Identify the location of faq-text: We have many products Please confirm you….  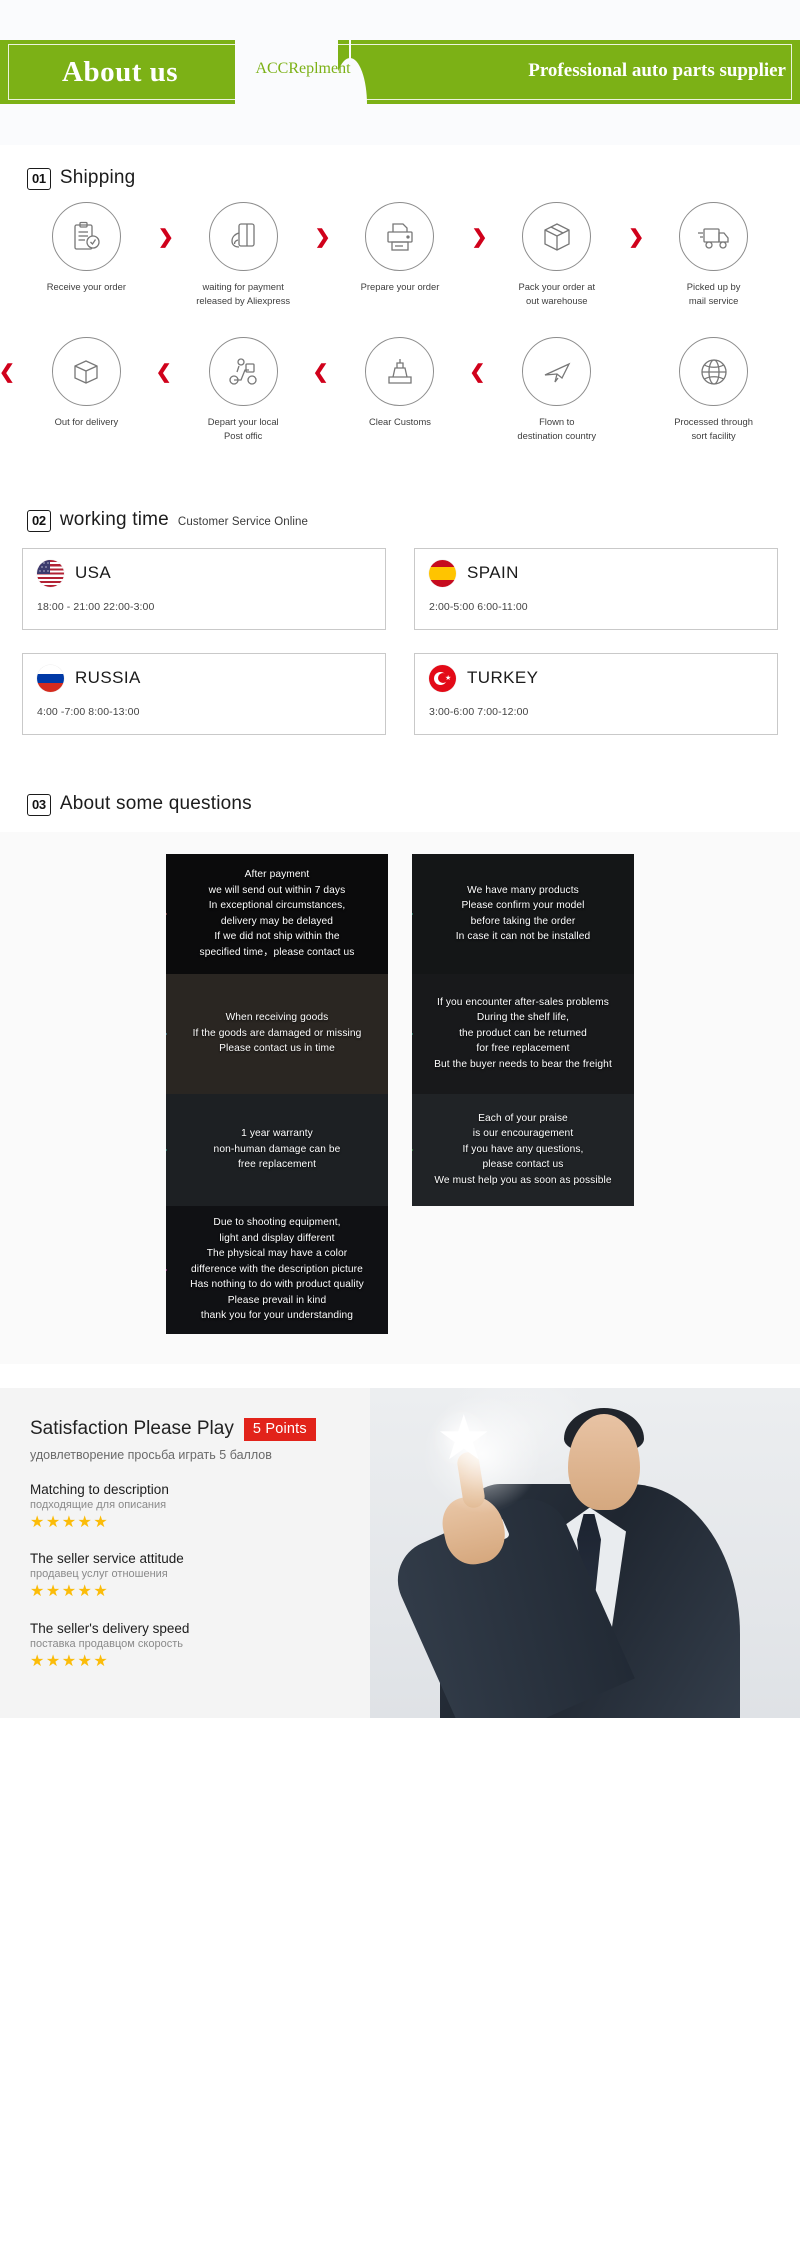
(523, 913).